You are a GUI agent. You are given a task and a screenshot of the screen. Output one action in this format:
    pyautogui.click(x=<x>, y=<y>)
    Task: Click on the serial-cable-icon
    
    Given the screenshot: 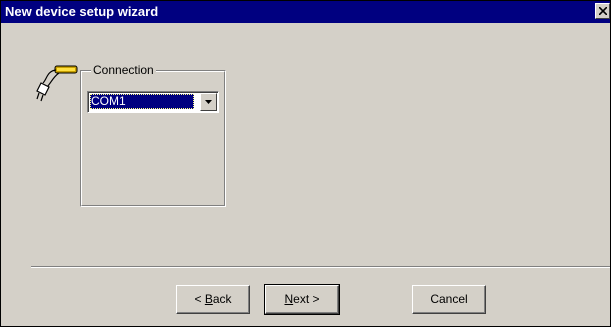 What is the action you would take?
    pyautogui.click(x=57, y=83)
    